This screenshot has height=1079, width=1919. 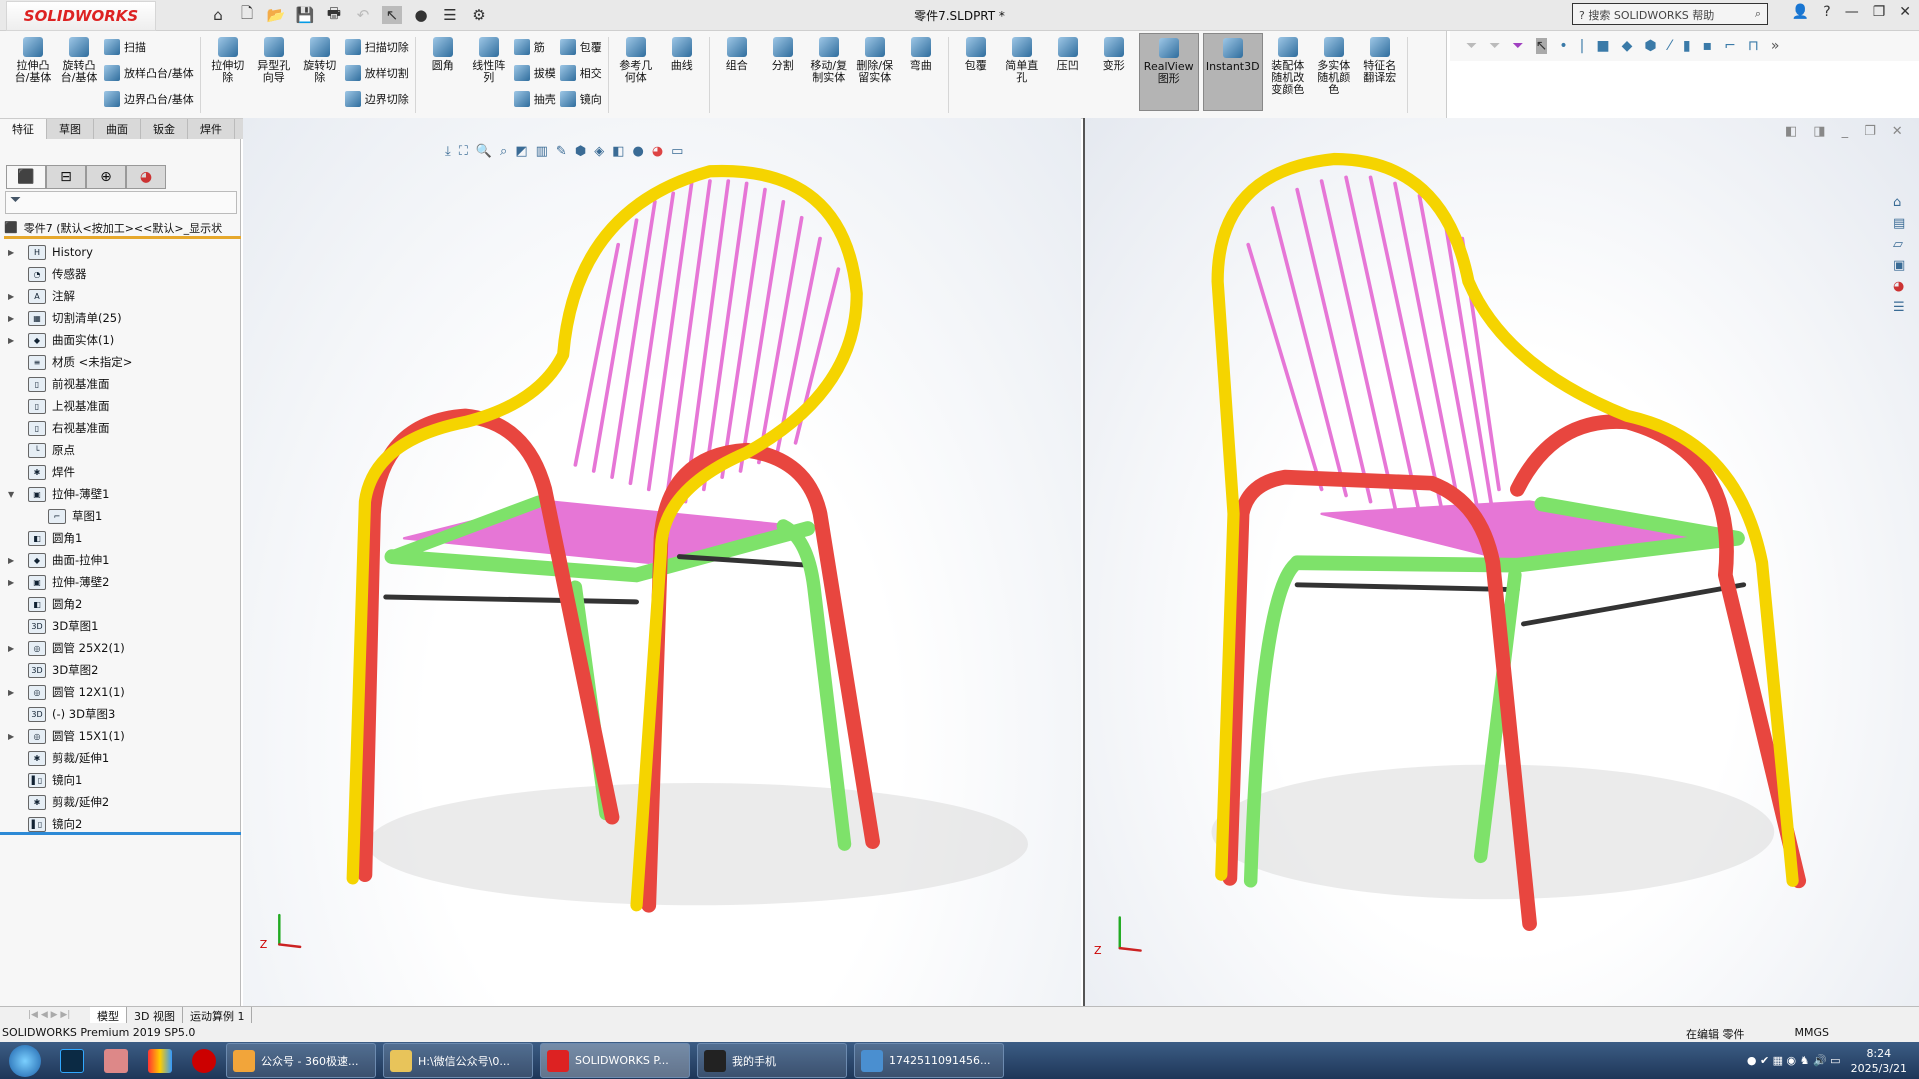 What do you see at coordinates (376, 47) in the screenshot?
I see `ribbon-small-command: 扫描切除` at bounding box center [376, 47].